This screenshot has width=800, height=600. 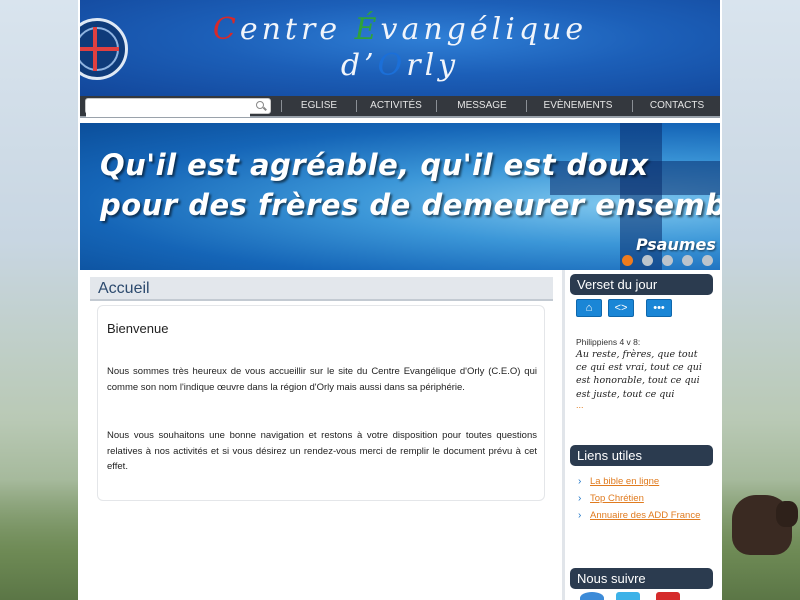 I want to click on twitter-icon, so click(x=628, y=596).